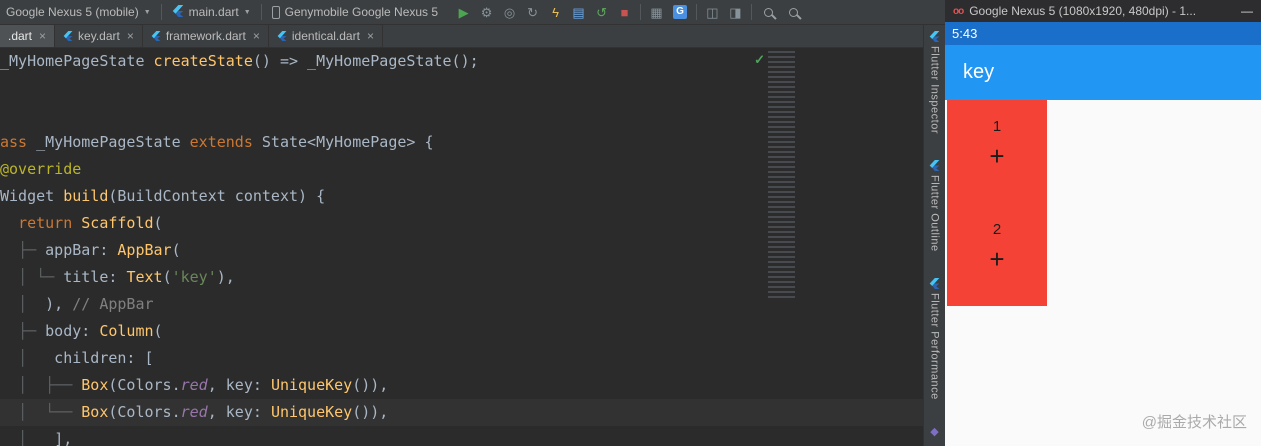 The height and width of the screenshot is (446, 1261). Describe the element at coordinates (934, 346) in the screenshot. I see `tool-window-label: Flutter Performance` at that location.